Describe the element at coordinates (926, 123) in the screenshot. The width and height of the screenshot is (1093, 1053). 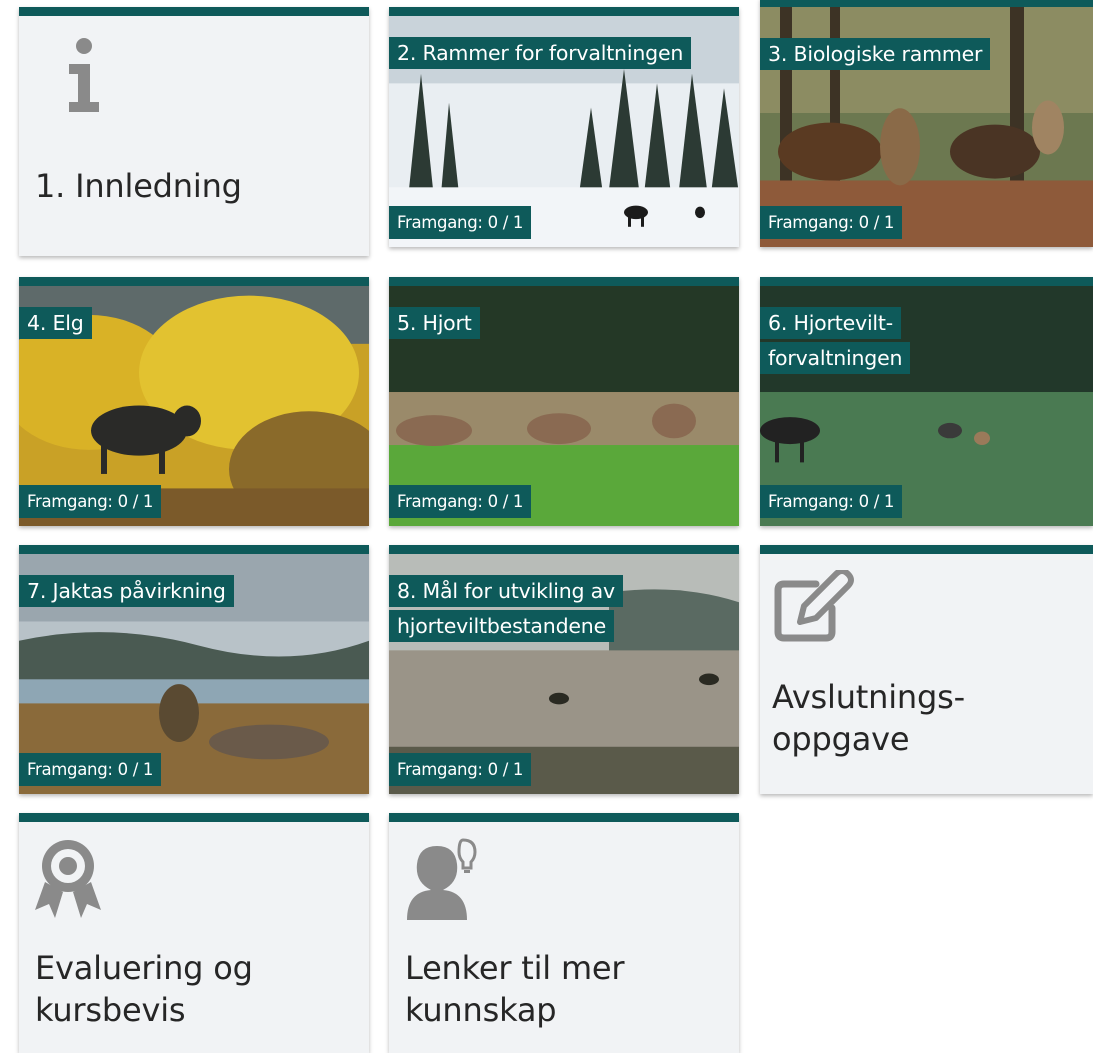
I see `tile-biologiske-rammer: 3. Biologiske rammer Framgang: 0 / 1` at that location.